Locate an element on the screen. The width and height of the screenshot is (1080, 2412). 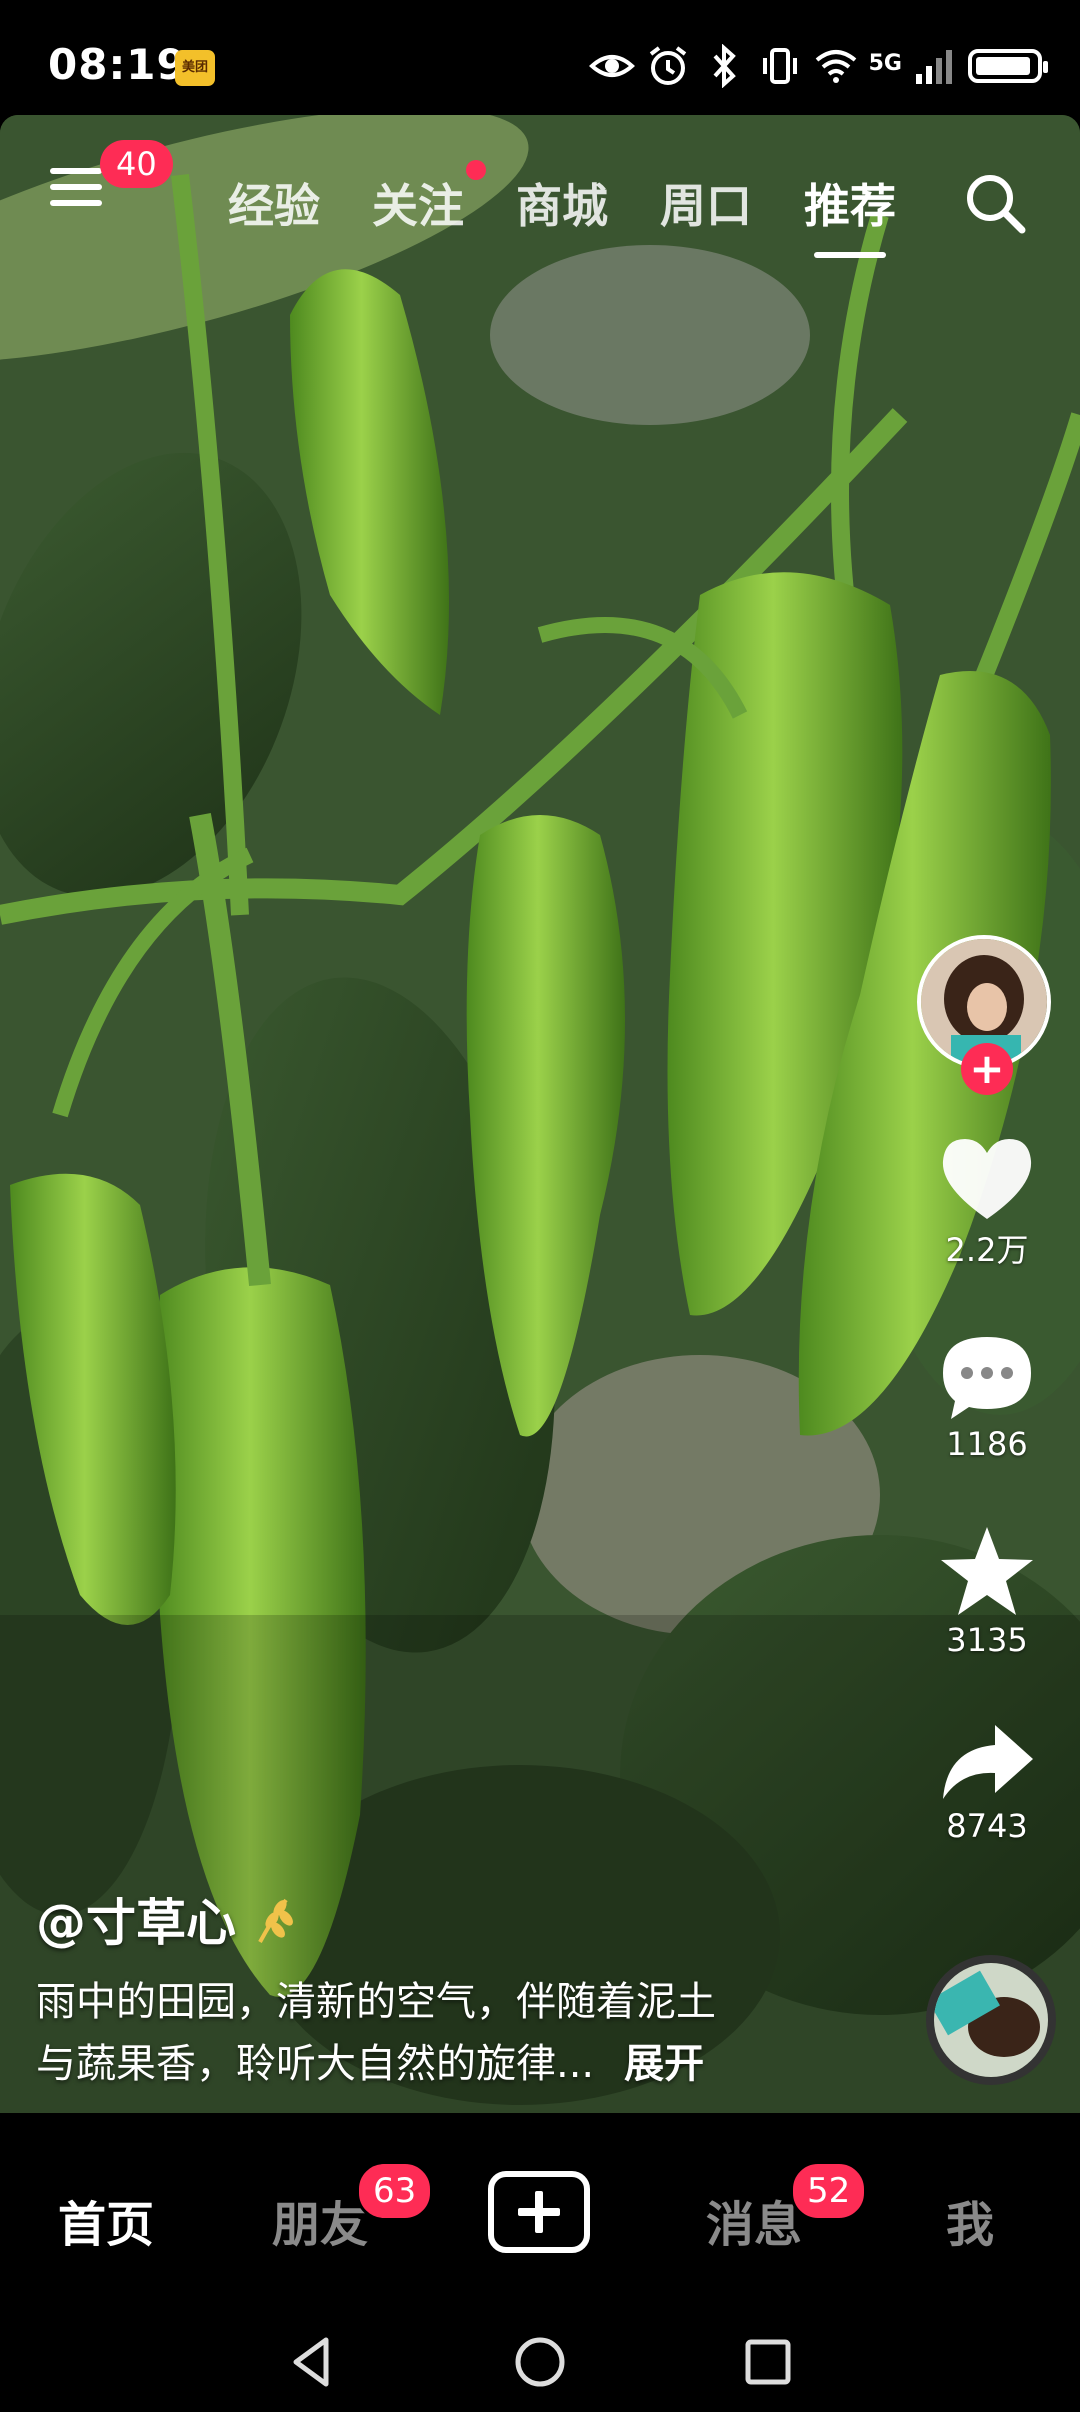
author-name-row: @寸草心 is located at coordinates (436, 1919).